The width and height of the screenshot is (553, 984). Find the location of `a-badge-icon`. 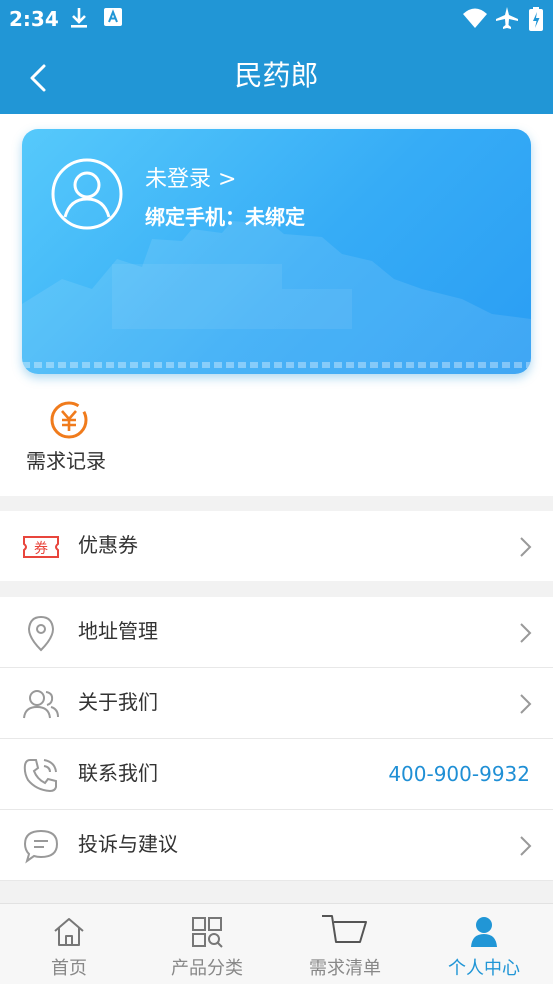

a-badge-icon is located at coordinates (113, 17).